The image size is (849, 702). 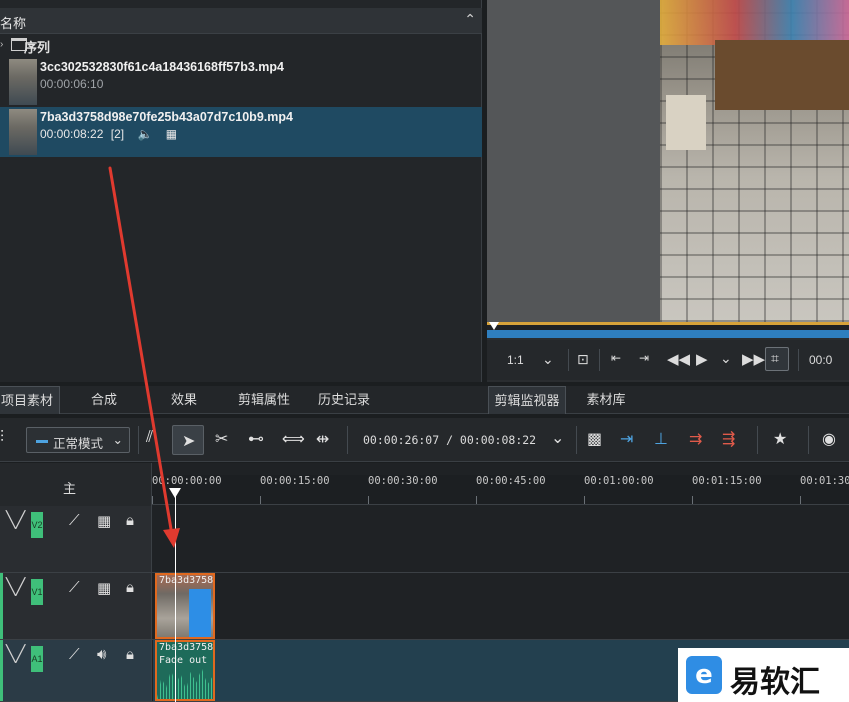 I want to click on rewind-icon: ◀◀, so click(x=678, y=359).